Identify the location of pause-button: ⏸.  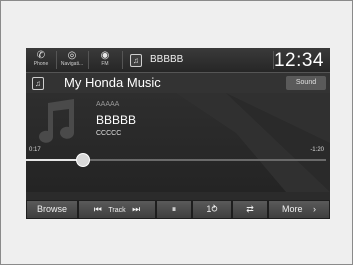
(174, 209).